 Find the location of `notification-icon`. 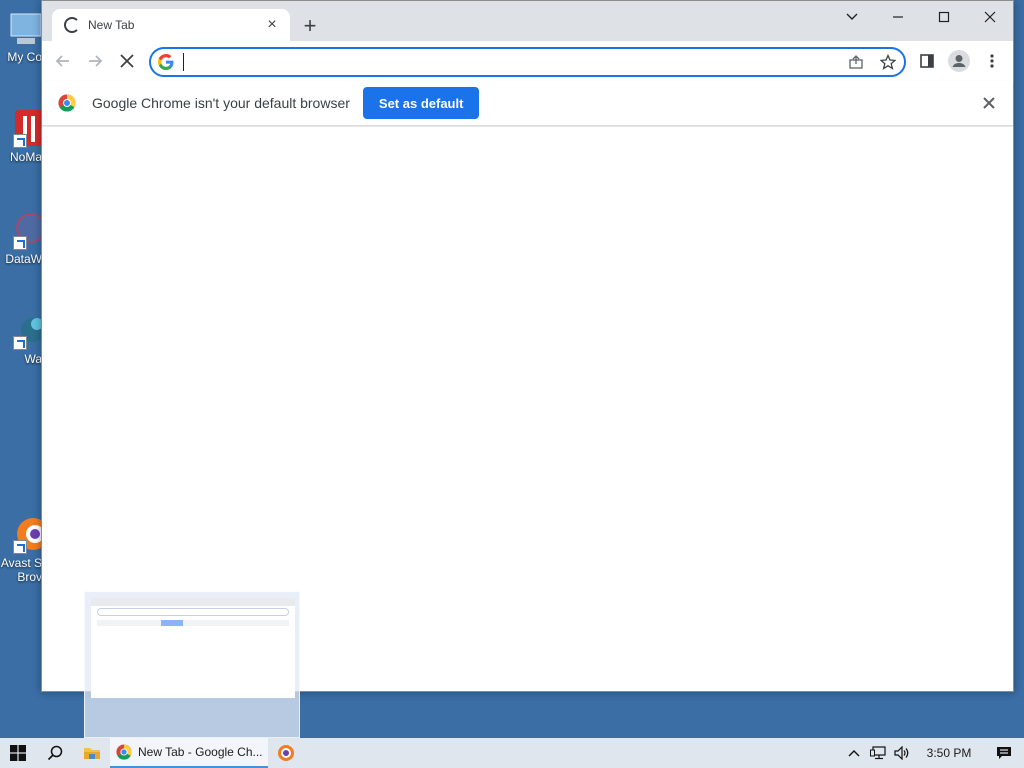

notification-icon is located at coordinates (1004, 753).